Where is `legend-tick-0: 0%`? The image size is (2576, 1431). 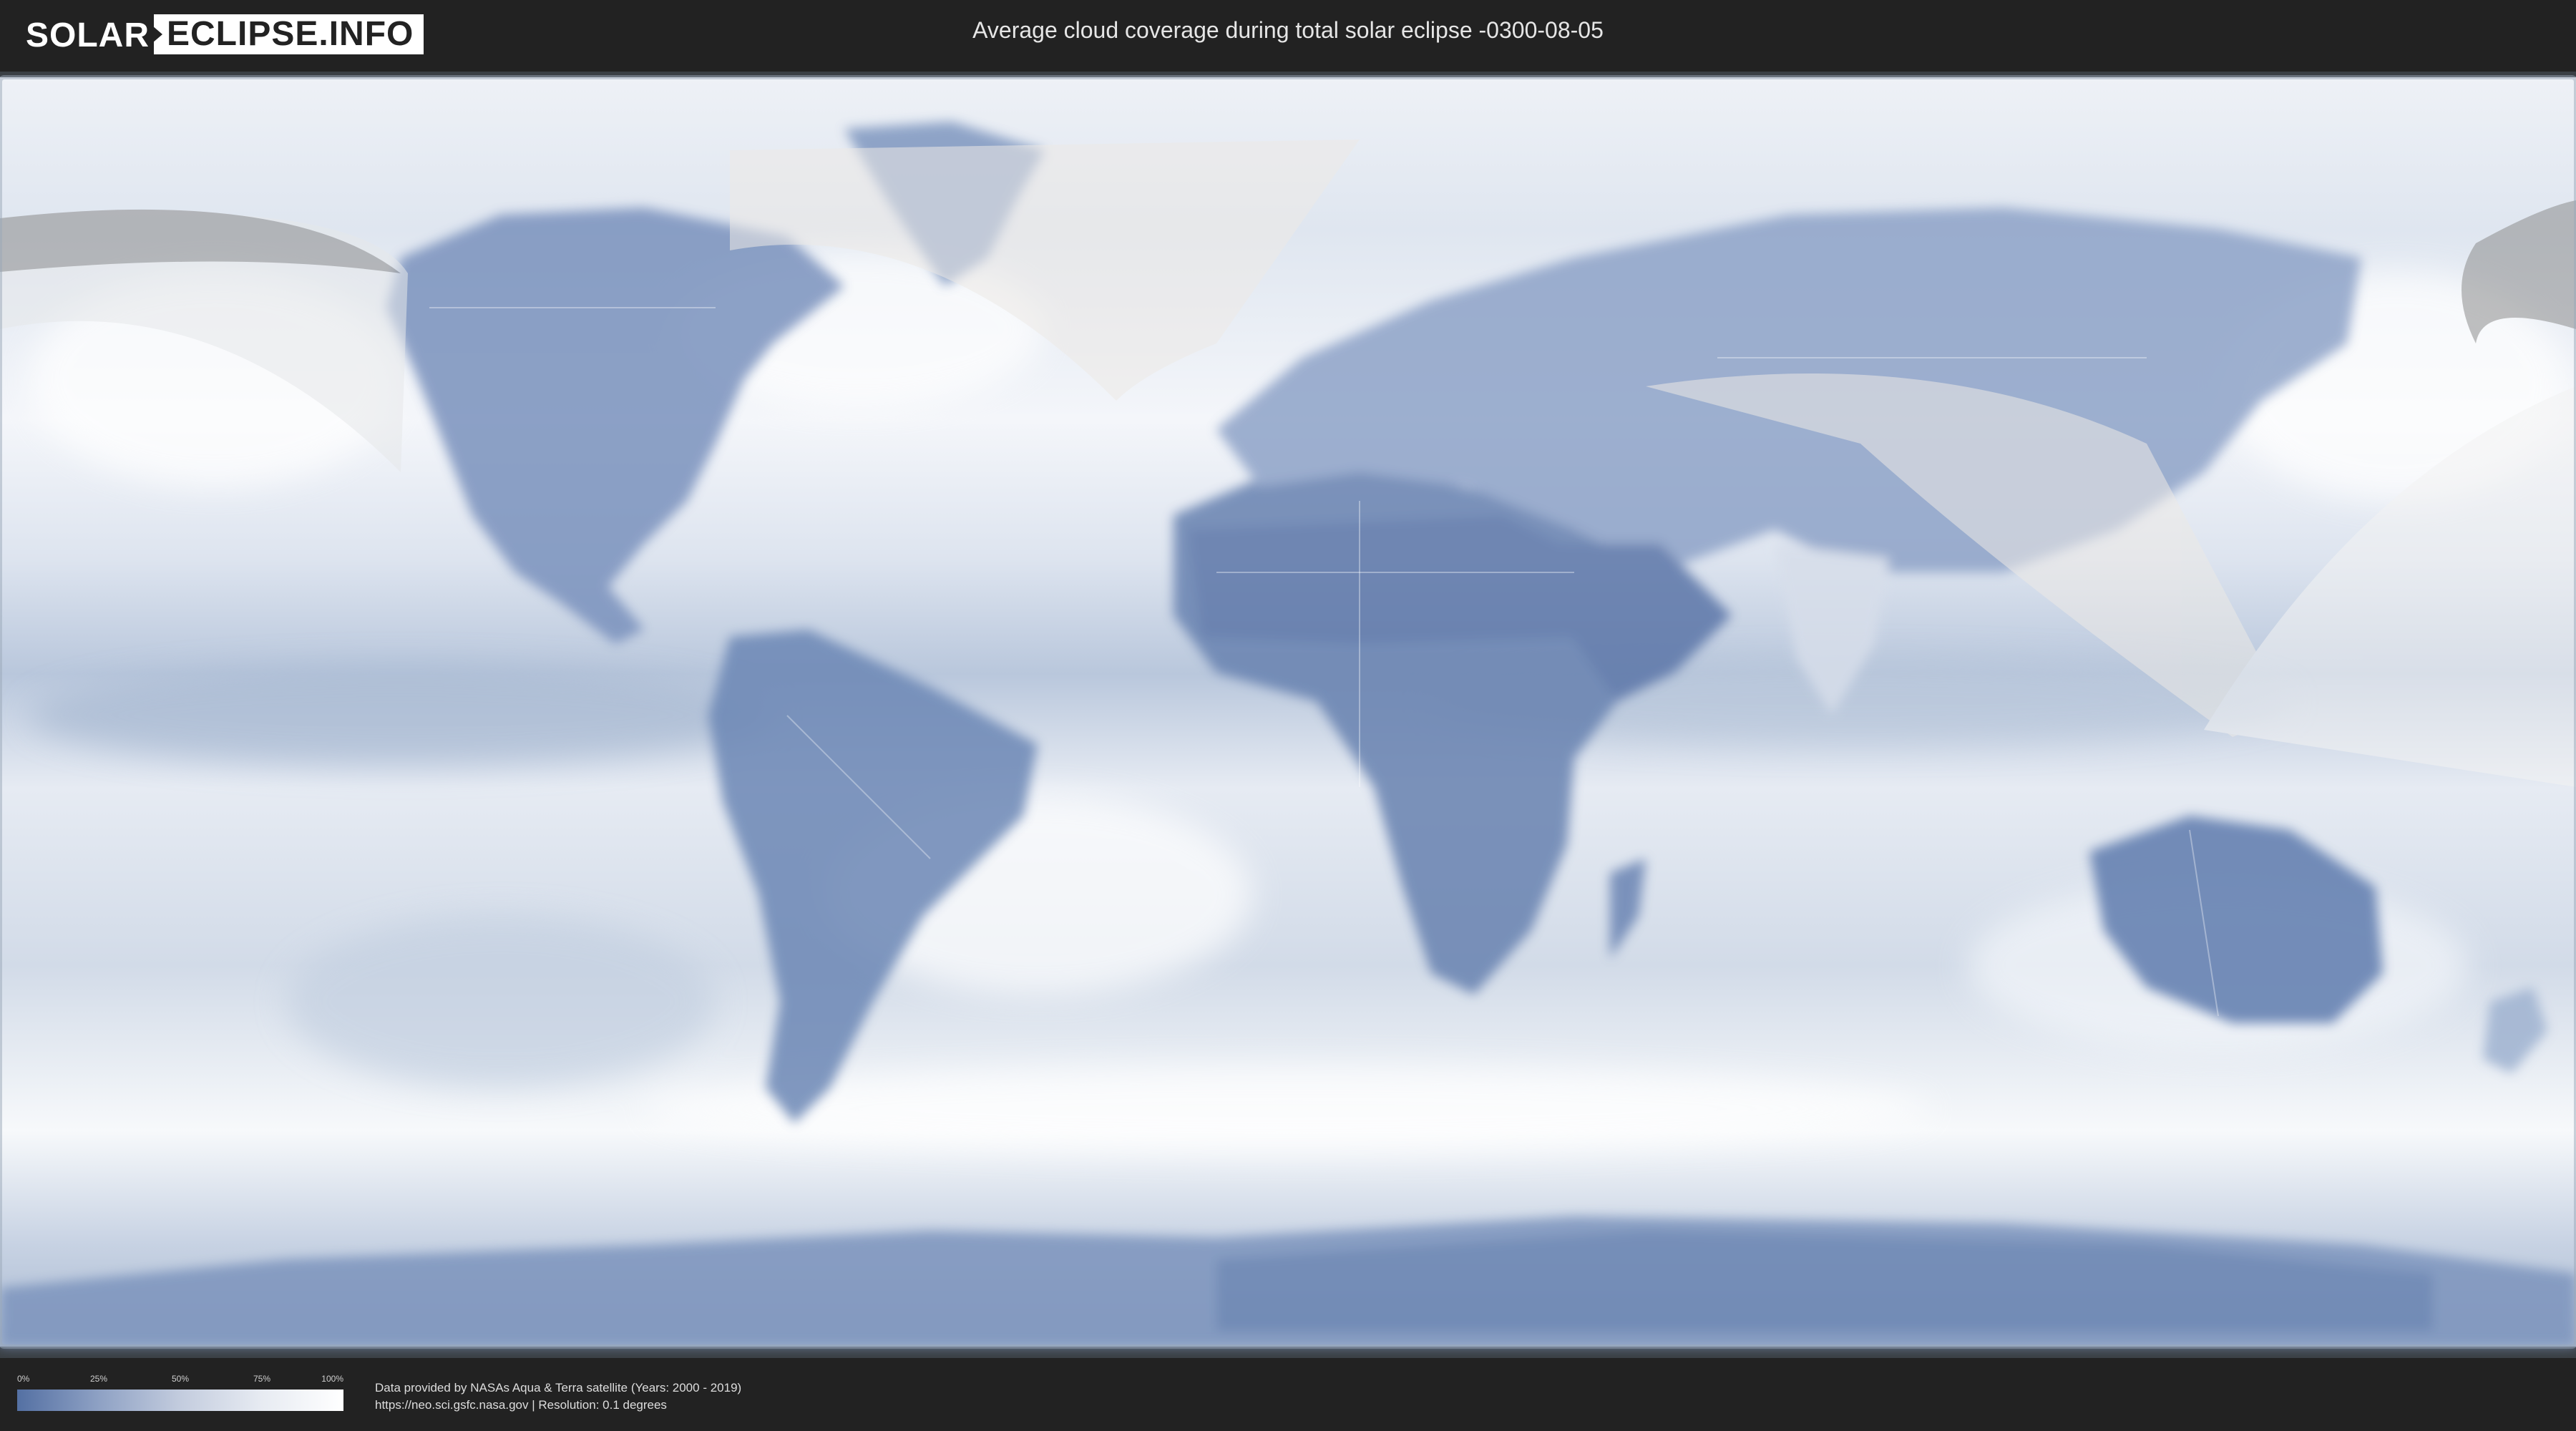 legend-tick-0: 0% is located at coordinates (23, 1379).